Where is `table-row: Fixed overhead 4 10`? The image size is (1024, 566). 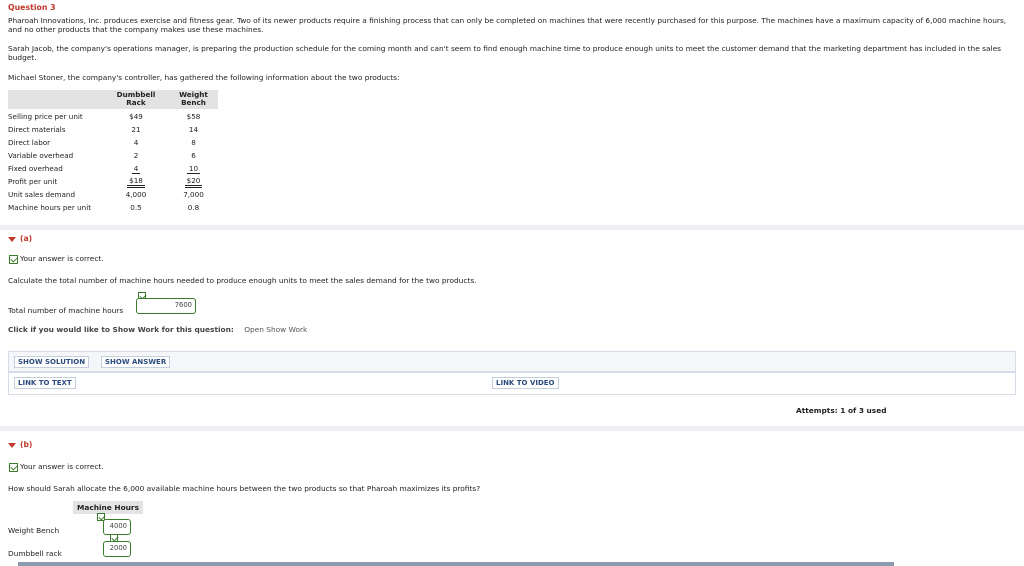 table-row: Fixed overhead 4 10 is located at coordinates (113, 168).